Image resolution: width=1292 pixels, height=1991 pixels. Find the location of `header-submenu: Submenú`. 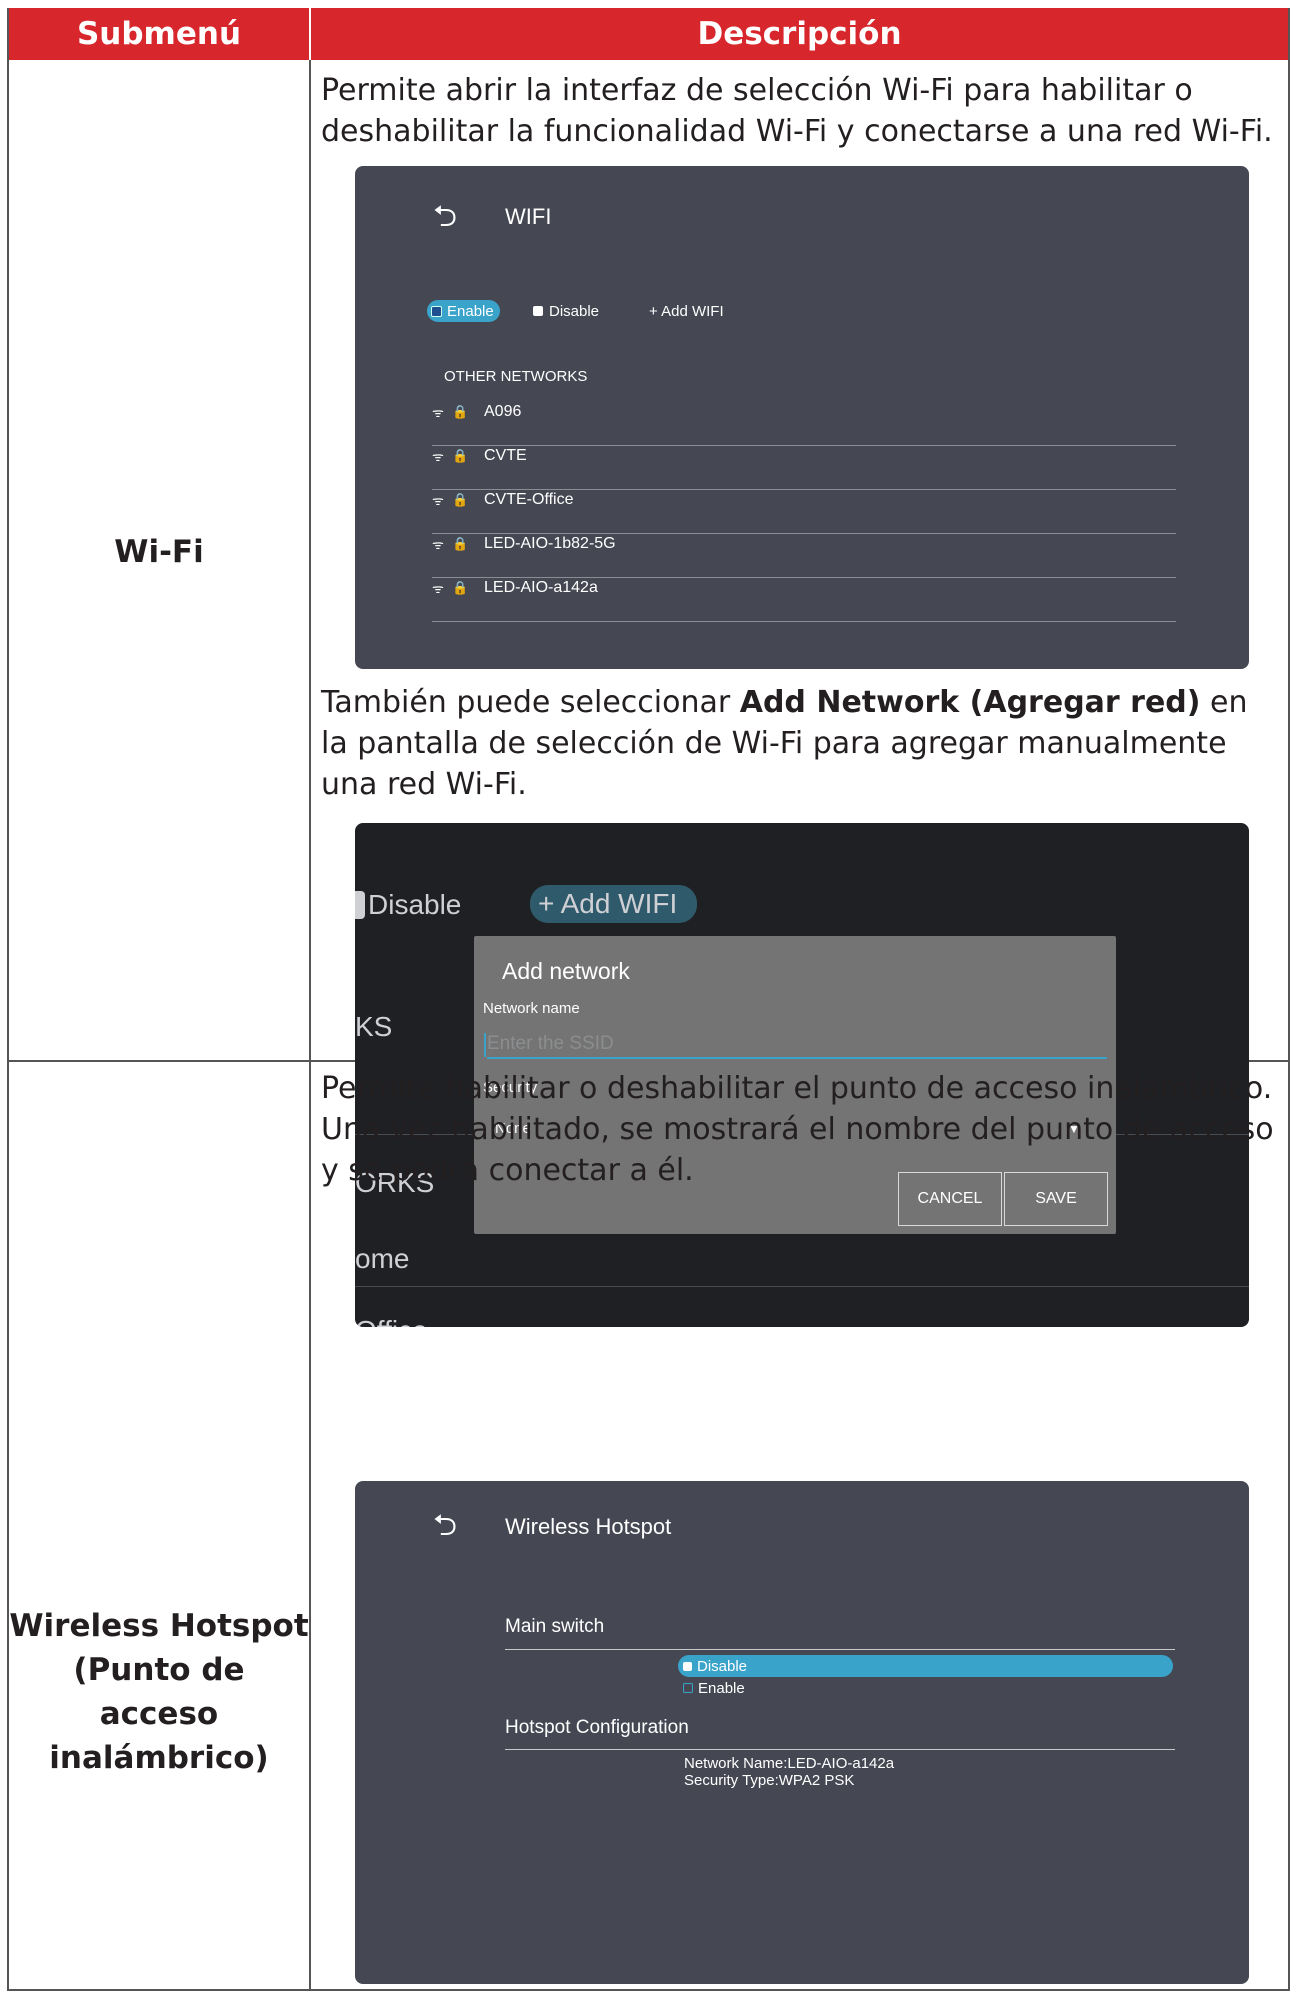

header-submenu: Submenú is located at coordinates (159, 34).